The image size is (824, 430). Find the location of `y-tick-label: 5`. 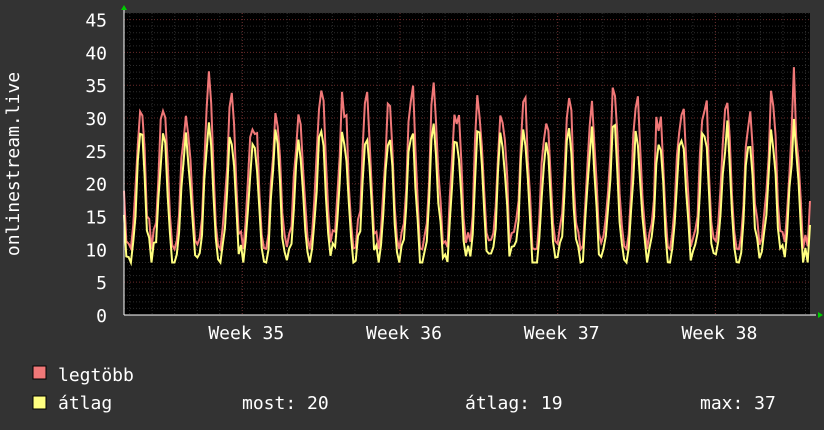

y-tick-label: 5 is located at coordinates (101, 283).